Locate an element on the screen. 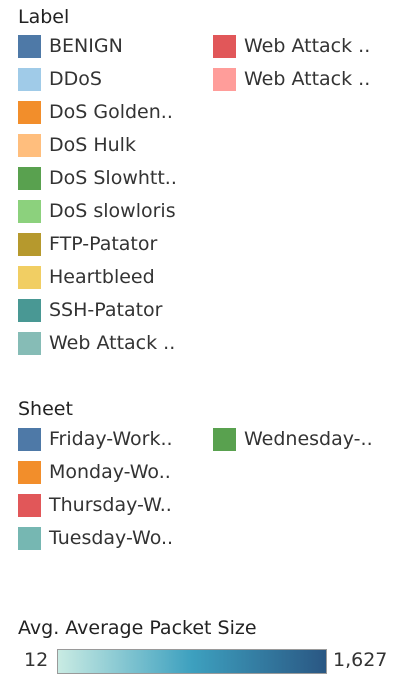 The width and height of the screenshot is (395, 675). legend-item: Heartbleed is located at coordinates (115, 277).